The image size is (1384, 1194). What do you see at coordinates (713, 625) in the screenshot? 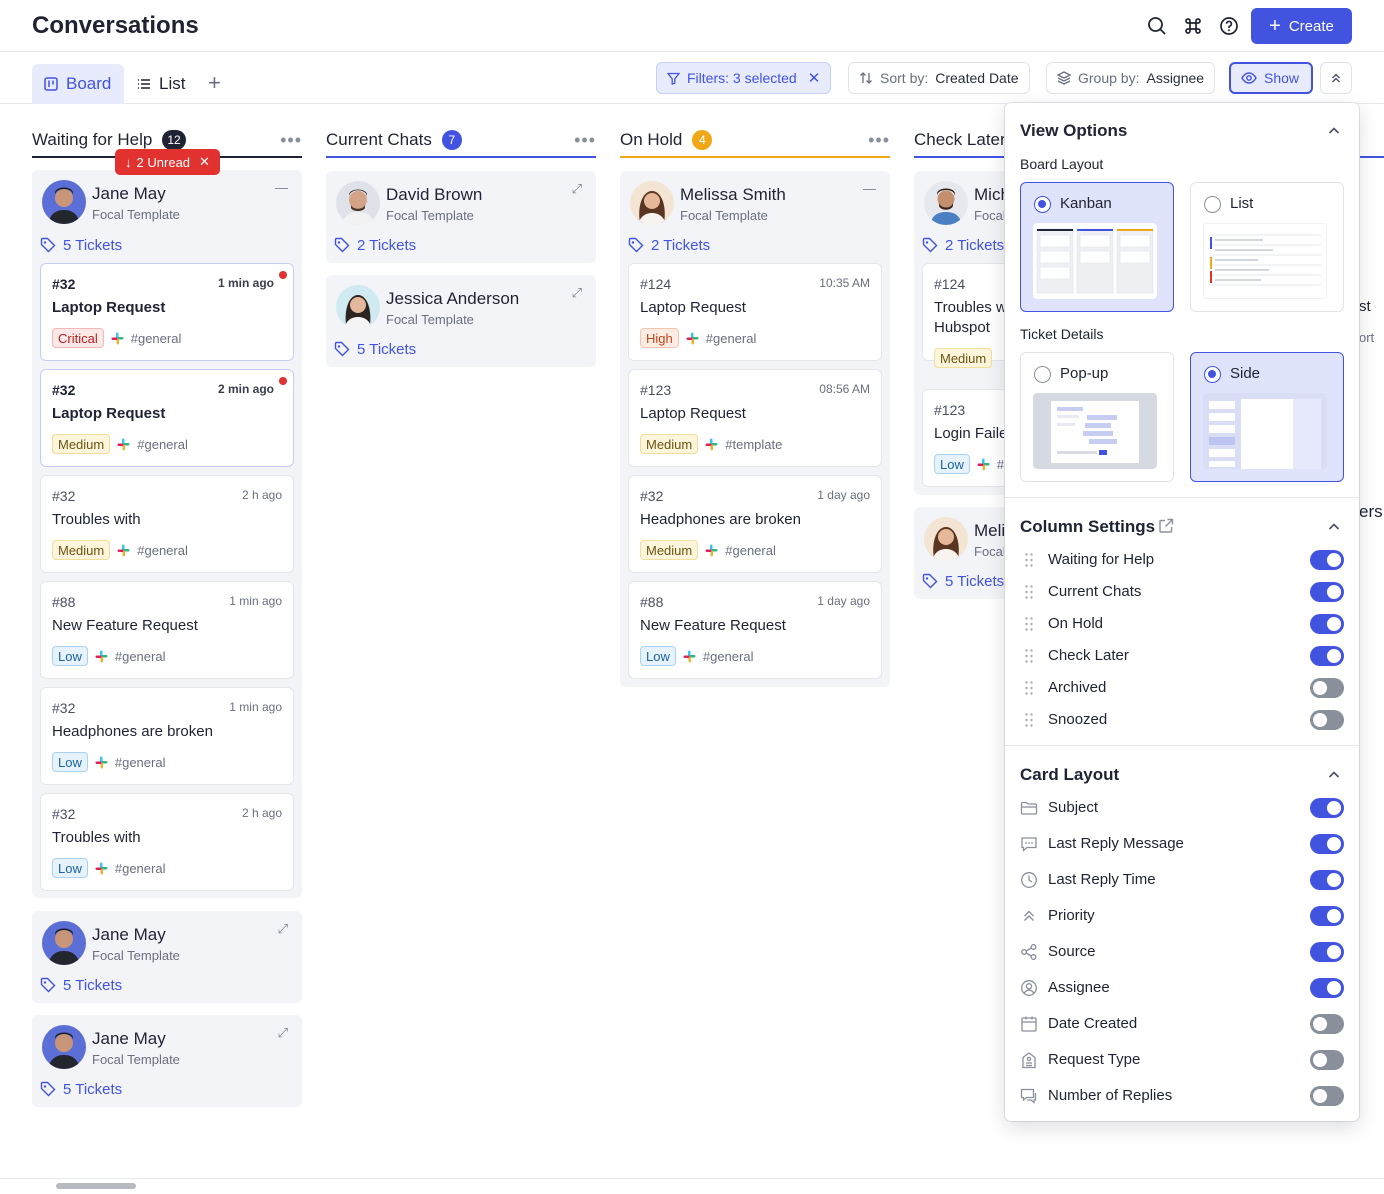
I see `ticket-subject: New Feature Request` at bounding box center [713, 625].